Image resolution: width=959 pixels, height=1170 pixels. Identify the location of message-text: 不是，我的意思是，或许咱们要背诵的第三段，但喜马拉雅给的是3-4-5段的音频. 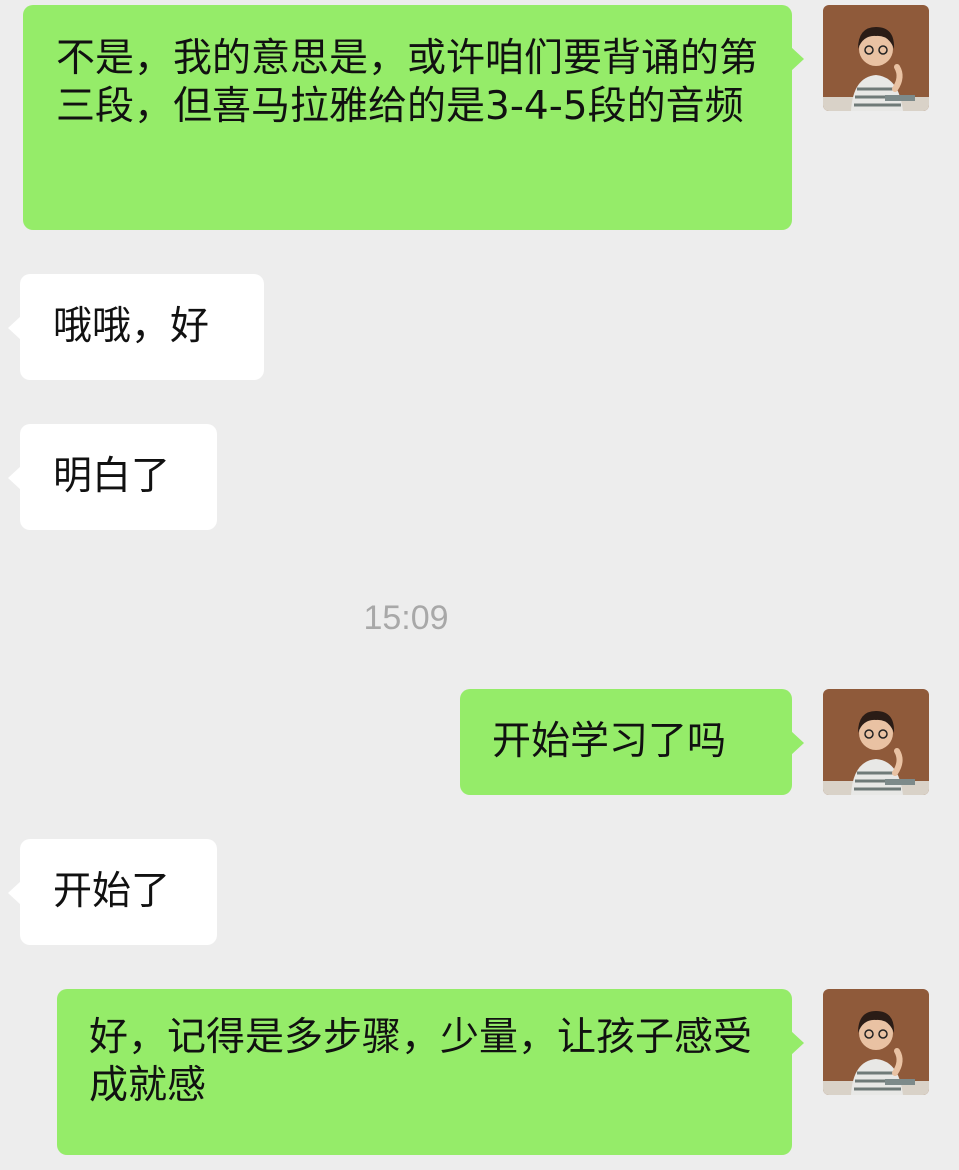
(407, 82).